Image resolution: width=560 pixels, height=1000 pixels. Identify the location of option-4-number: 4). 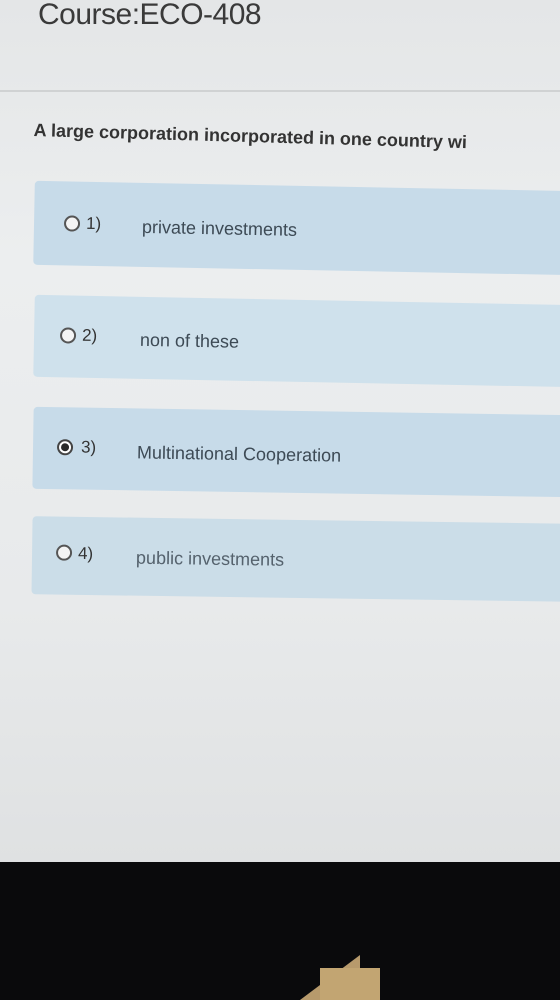
(85, 553).